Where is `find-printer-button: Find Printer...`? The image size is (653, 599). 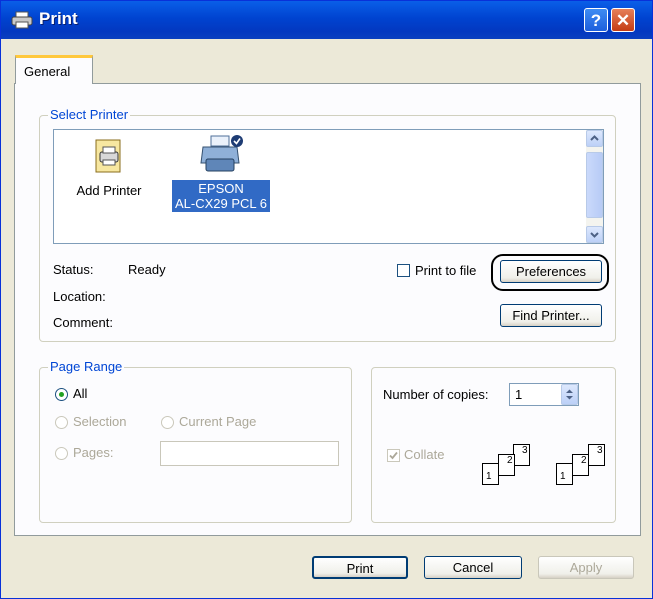
find-printer-button: Find Printer... is located at coordinates (551, 315).